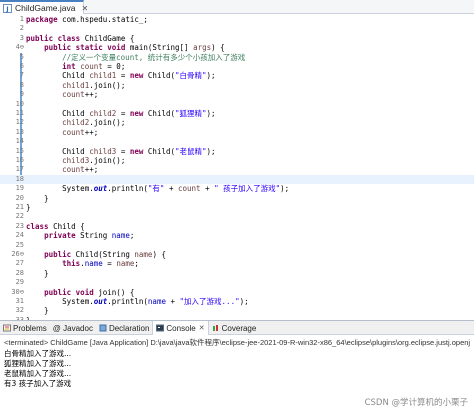 This screenshot has height=411, width=474. What do you see at coordinates (237, 235) in the screenshot?
I see `code-line: 24 private String name;` at bounding box center [237, 235].